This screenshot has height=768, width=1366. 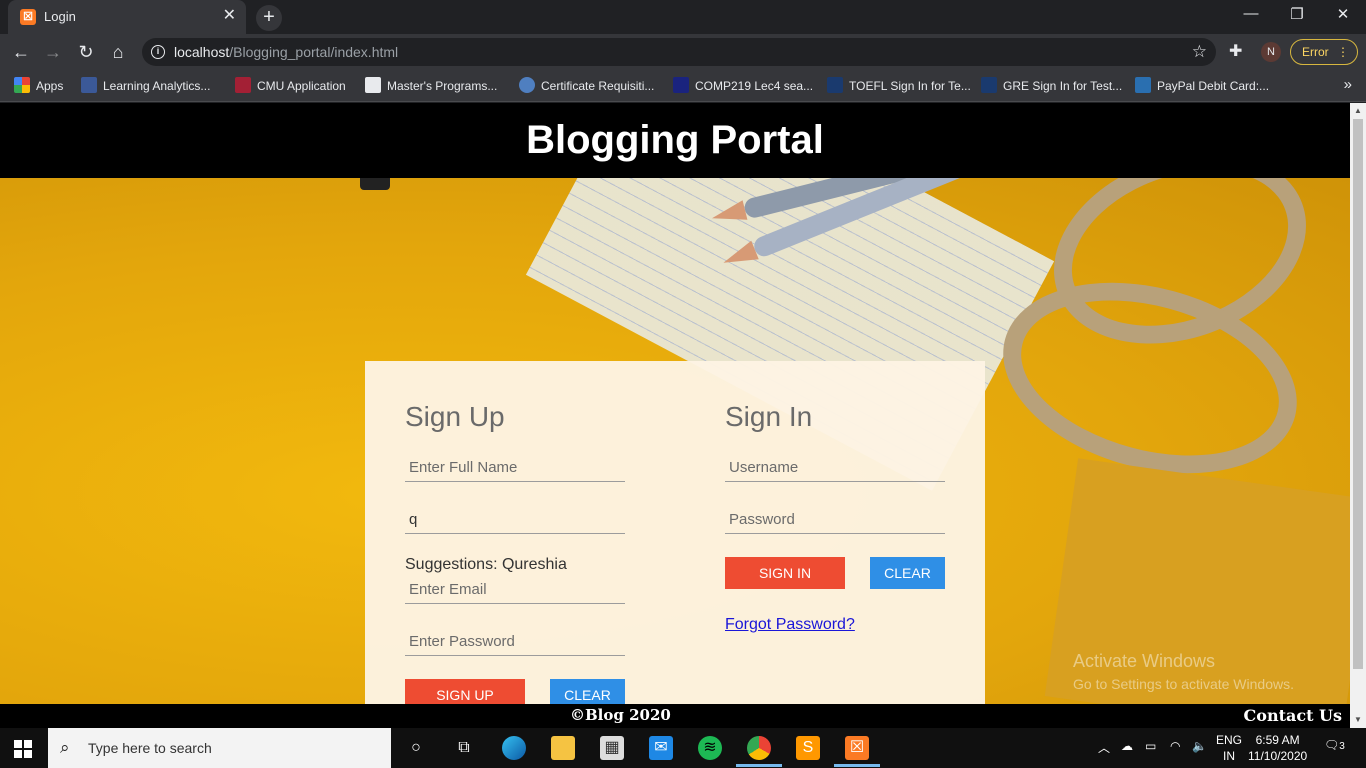 I want to click on signup-clear-button: CLEAR, so click(x=587, y=691).